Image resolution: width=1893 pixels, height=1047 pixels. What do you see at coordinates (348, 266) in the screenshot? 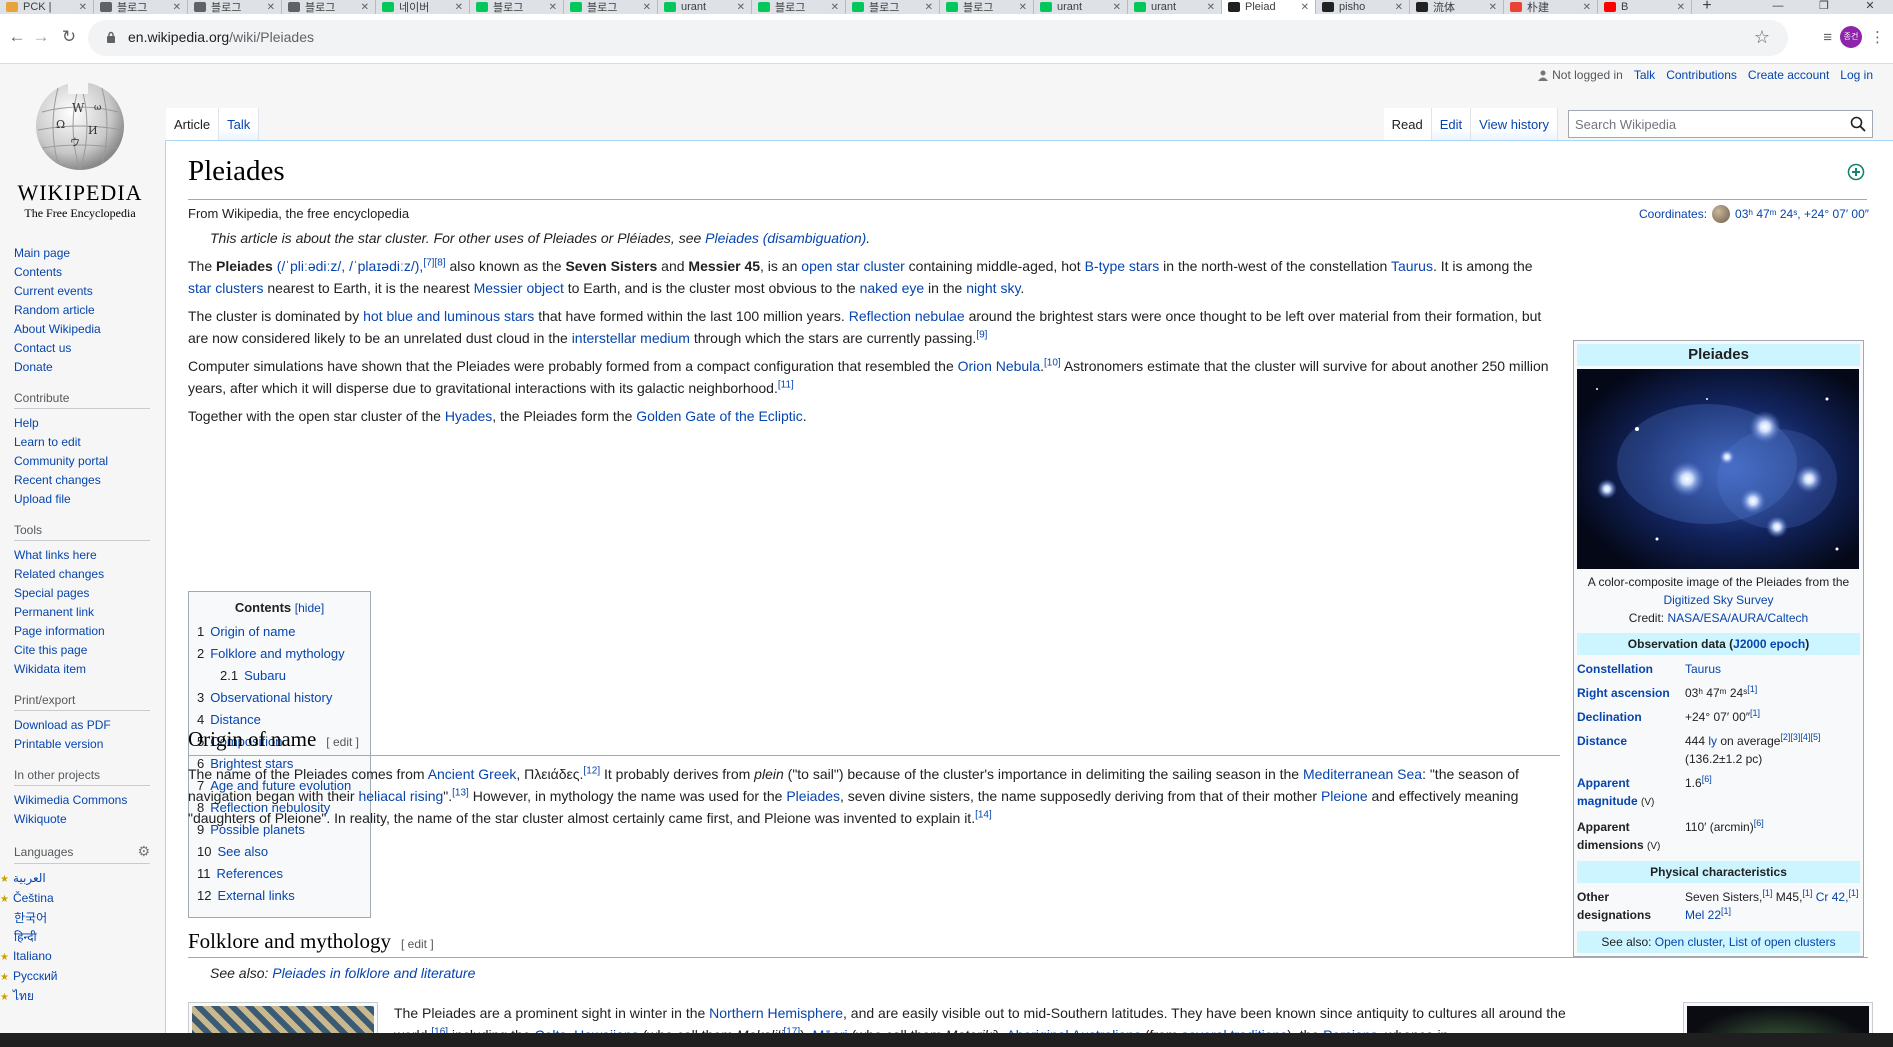
I see `pronunciation-link: (/ˈpliːədiːz/, /ˈplaɪədiːz/),` at bounding box center [348, 266].